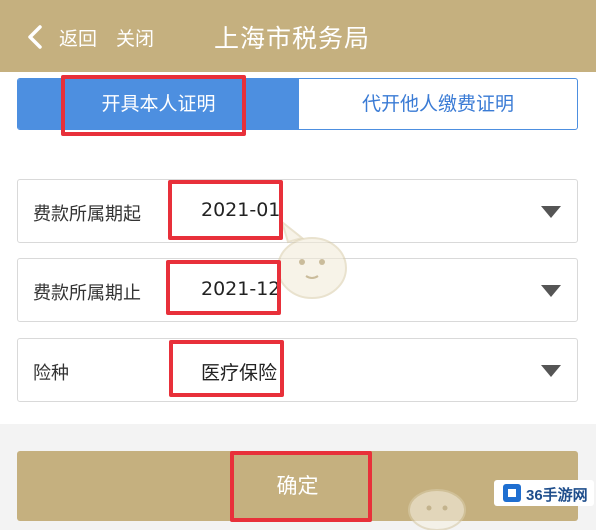  I want to click on tab-bar: 开具本人证明 代开他人缴费证明, so click(297, 104).